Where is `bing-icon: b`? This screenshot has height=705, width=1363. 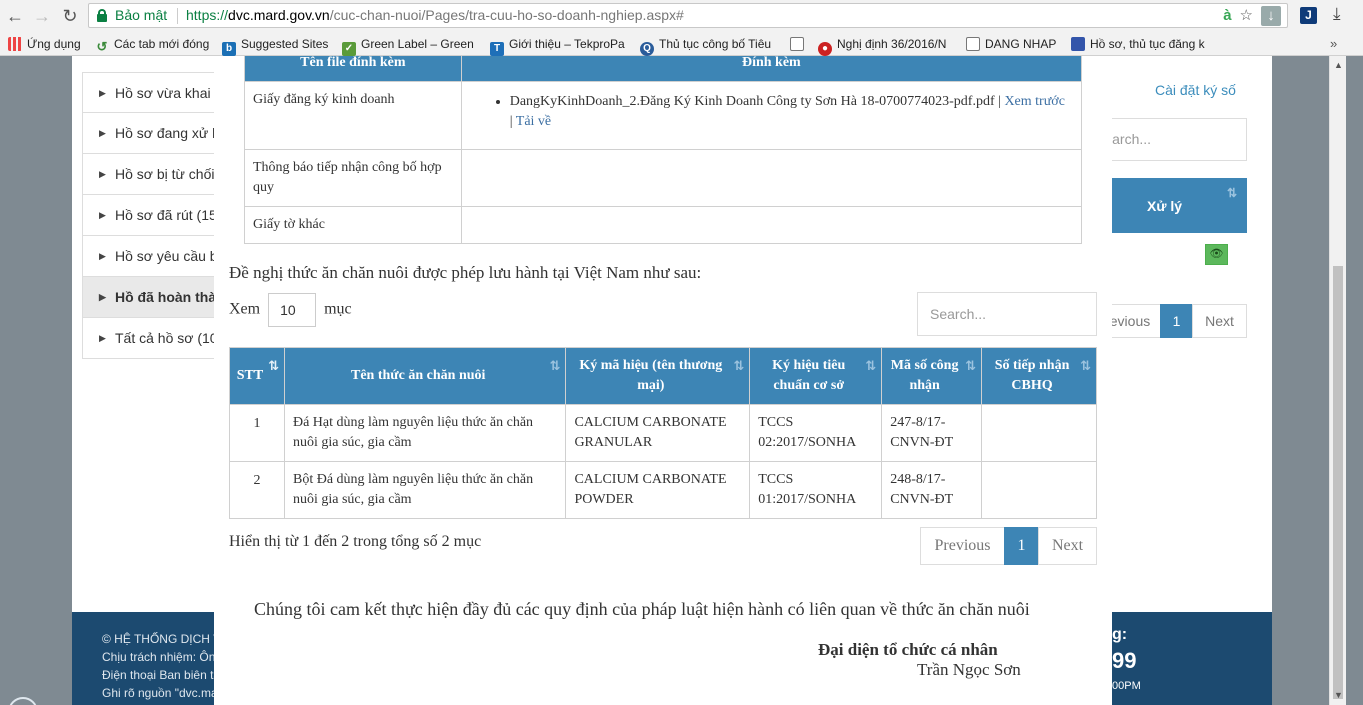
bing-icon: b is located at coordinates (229, 49).